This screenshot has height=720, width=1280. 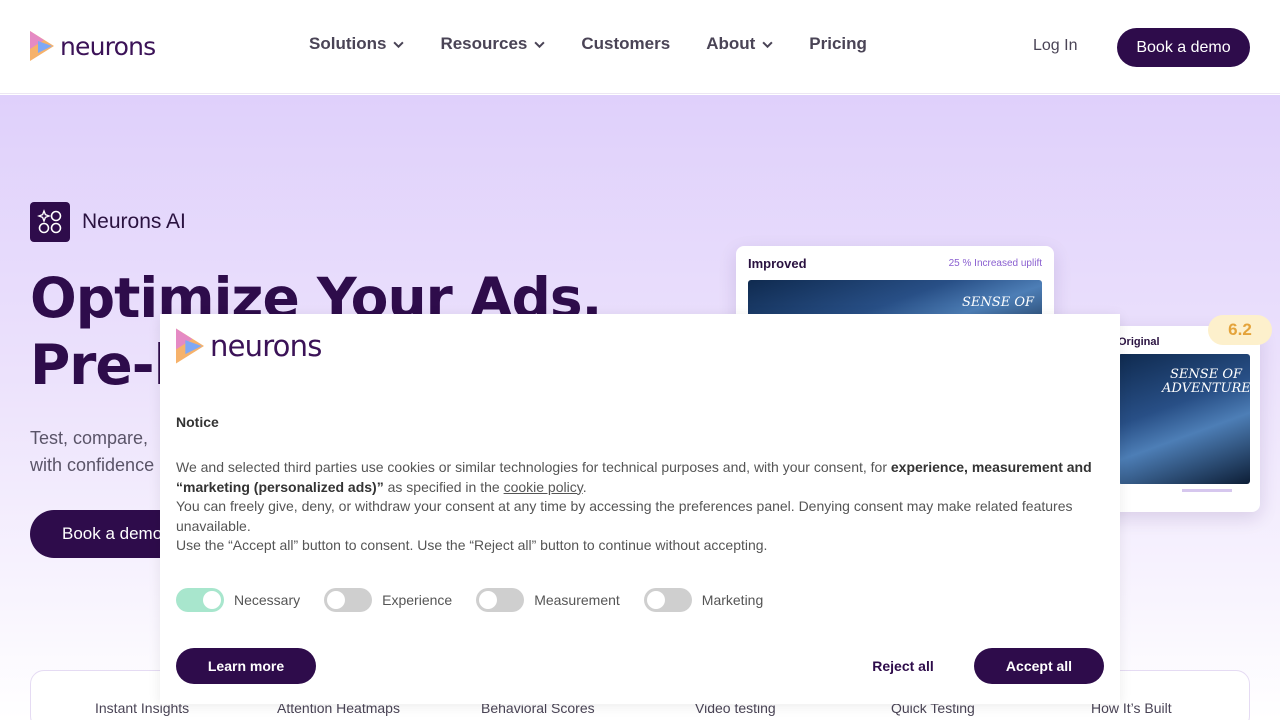 I want to click on original-card-title: Original, so click(x=1139, y=342).